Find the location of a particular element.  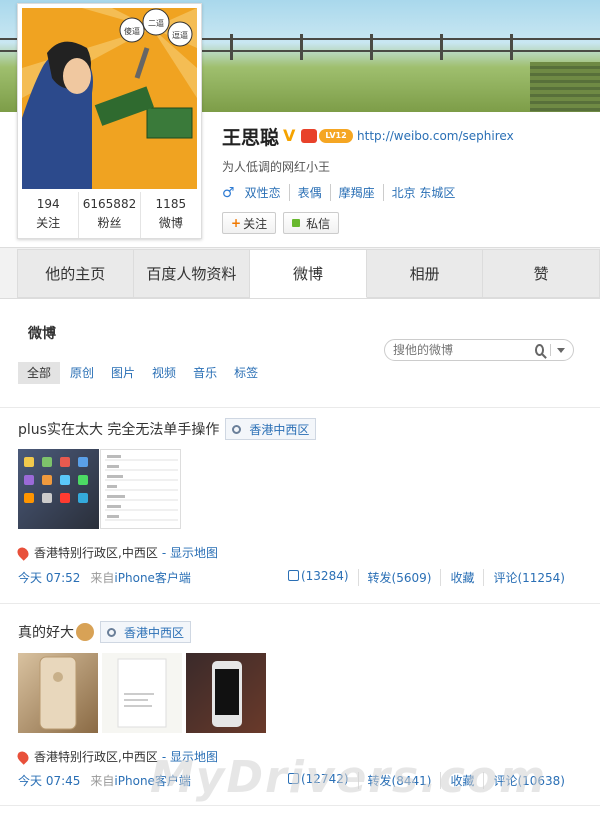

avatar: 傻逼 二逼 逗逼 is located at coordinates (109, 98).